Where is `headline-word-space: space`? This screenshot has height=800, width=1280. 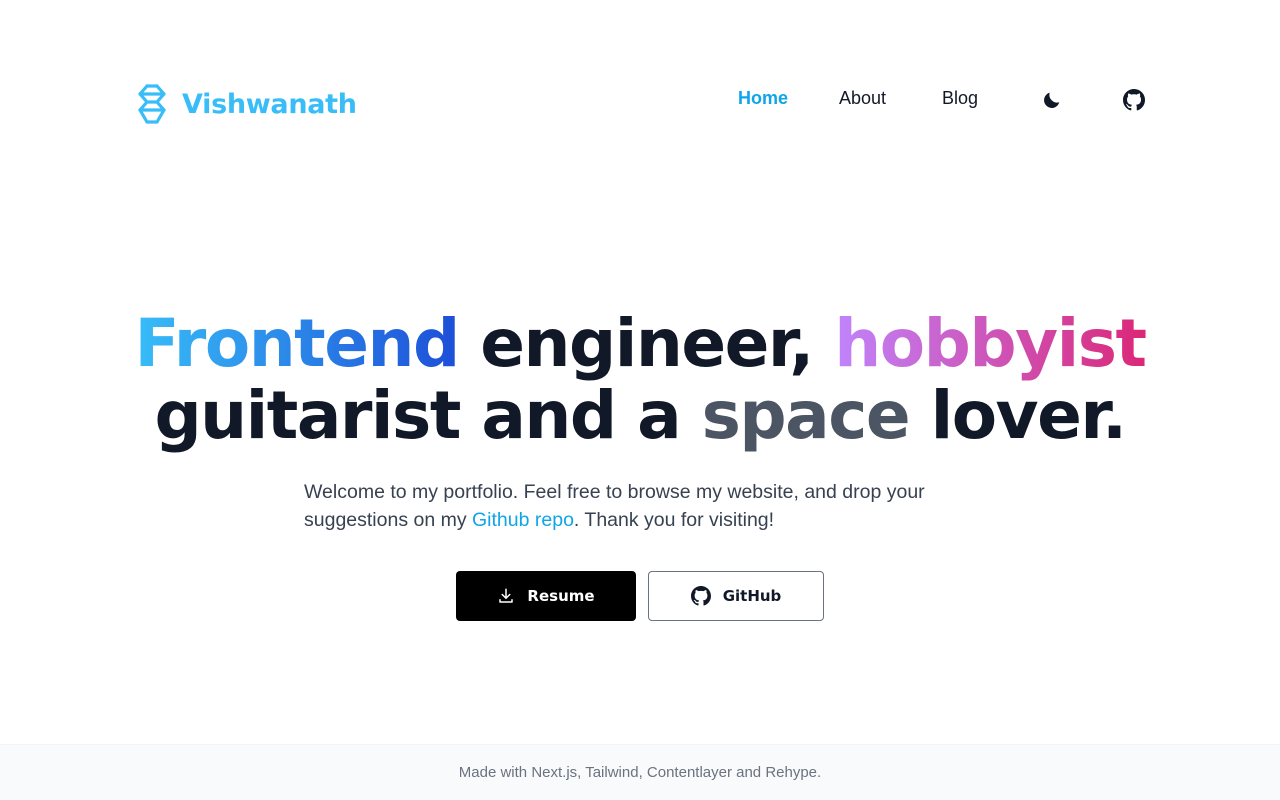 headline-word-space: space is located at coordinates (806, 415).